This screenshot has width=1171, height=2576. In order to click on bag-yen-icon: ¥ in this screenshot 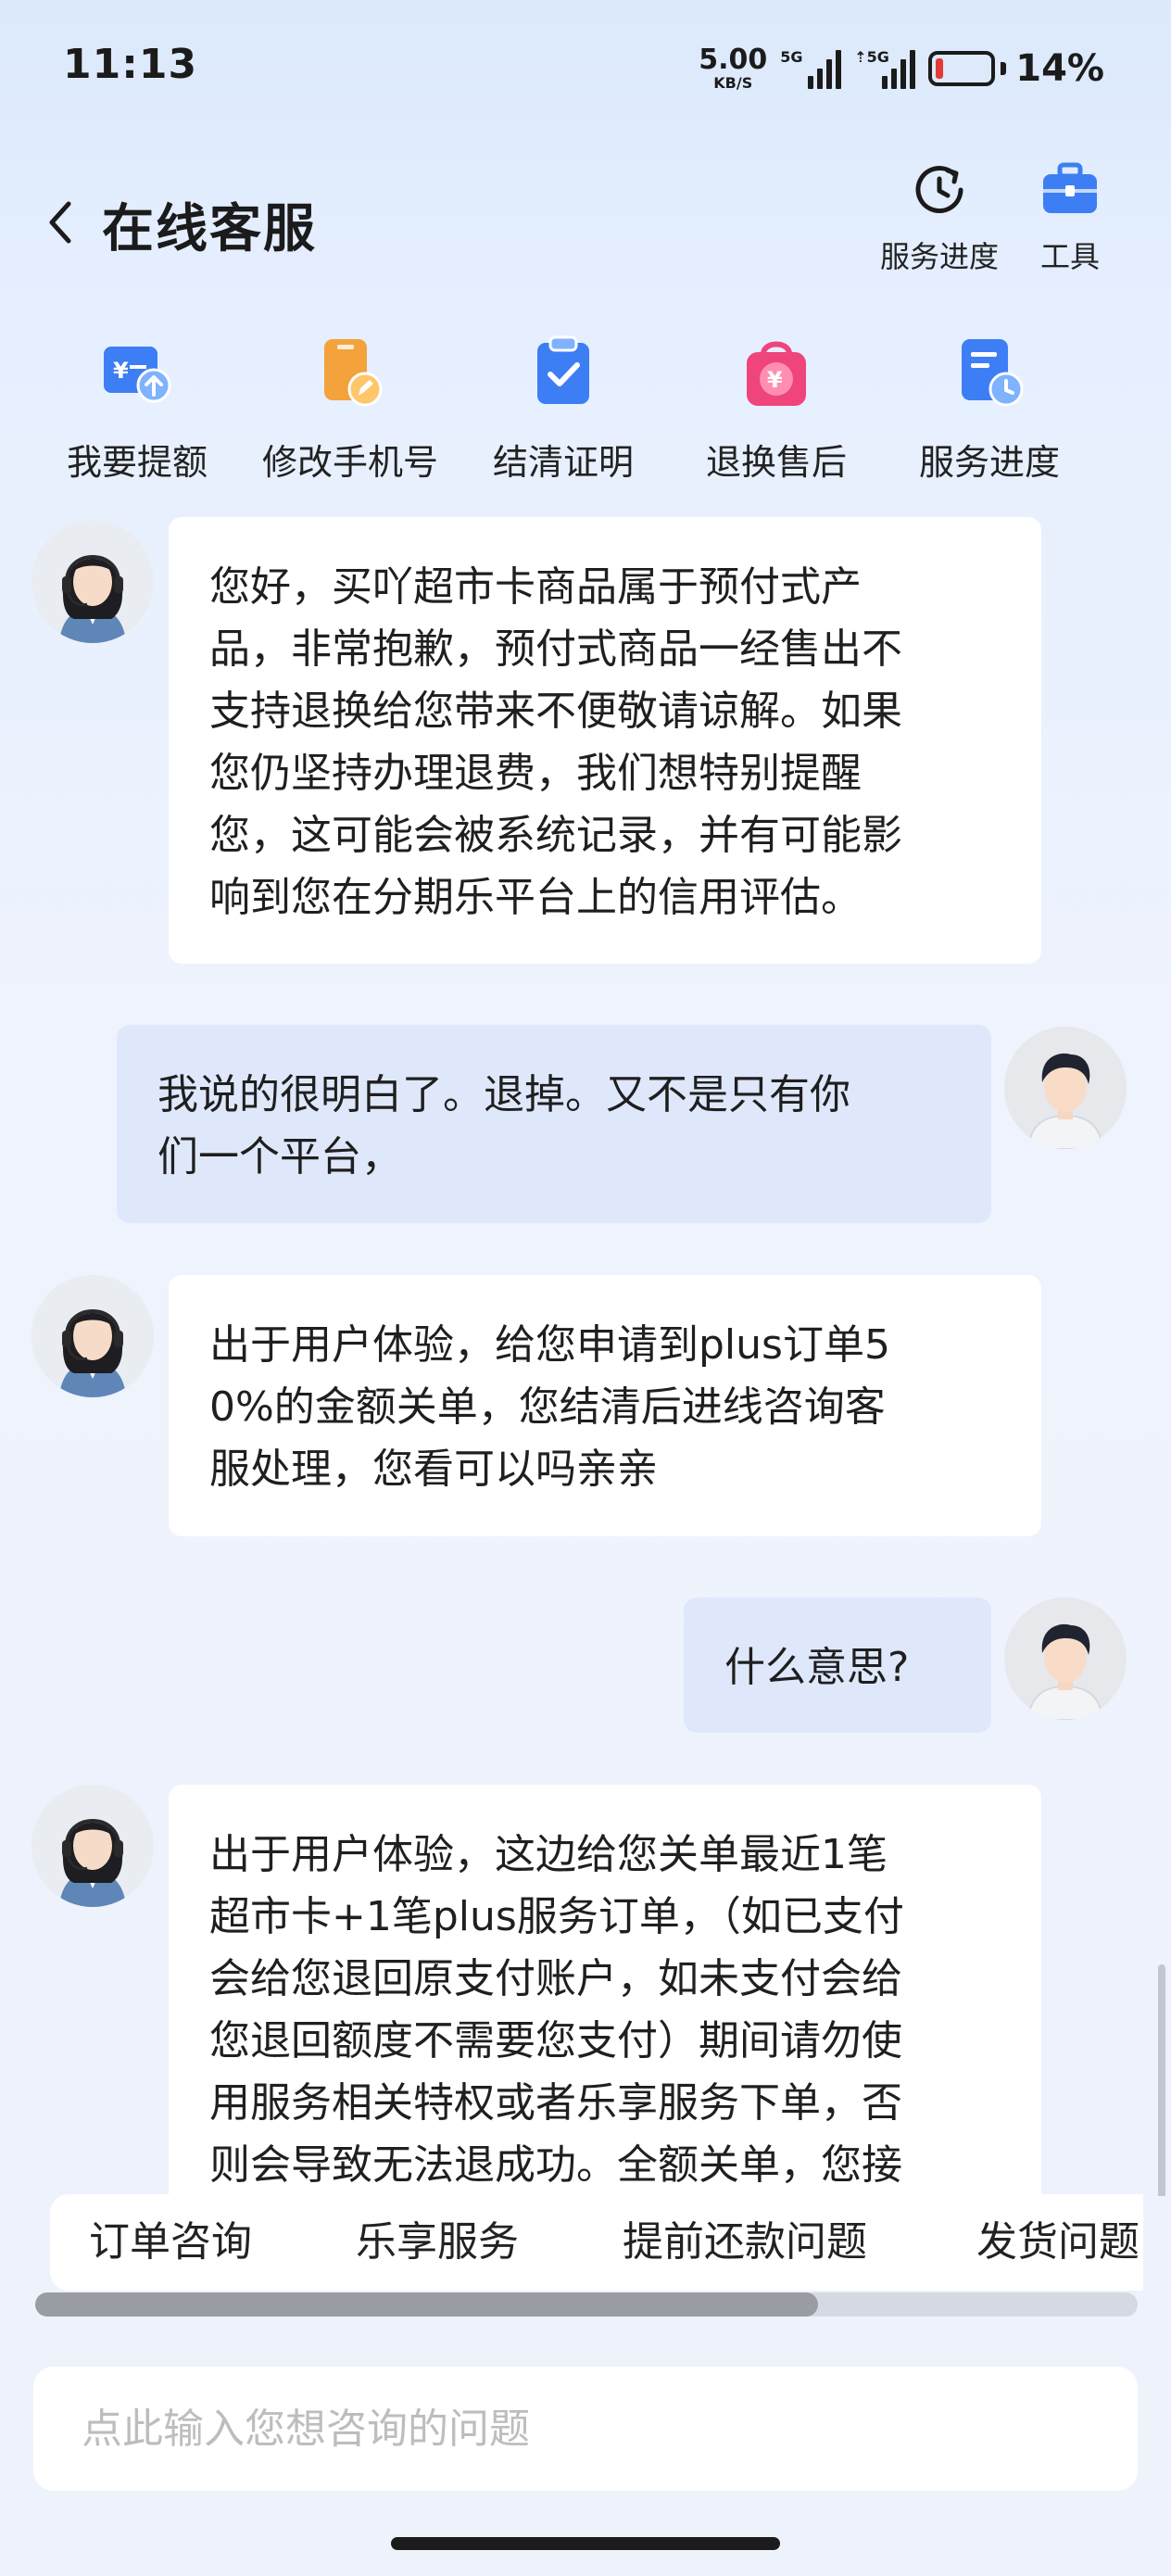, I will do `click(777, 373)`.